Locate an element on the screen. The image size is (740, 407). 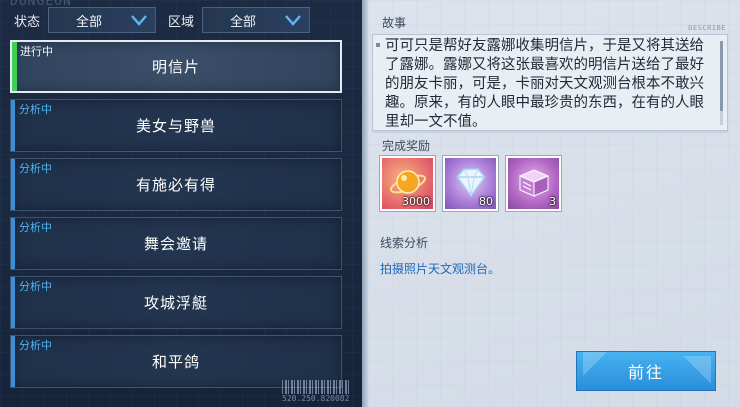
quest-title: 有施必有得 is located at coordinates (175, 185).